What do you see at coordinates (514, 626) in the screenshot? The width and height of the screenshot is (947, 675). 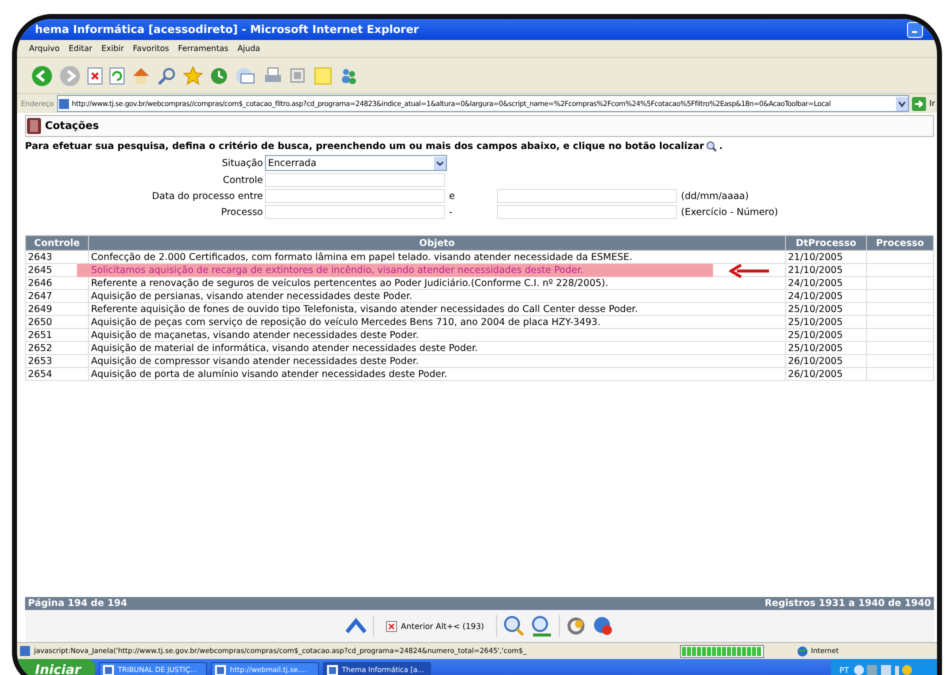 I see `zoom-in-icon` at bounding box center [514, 626].